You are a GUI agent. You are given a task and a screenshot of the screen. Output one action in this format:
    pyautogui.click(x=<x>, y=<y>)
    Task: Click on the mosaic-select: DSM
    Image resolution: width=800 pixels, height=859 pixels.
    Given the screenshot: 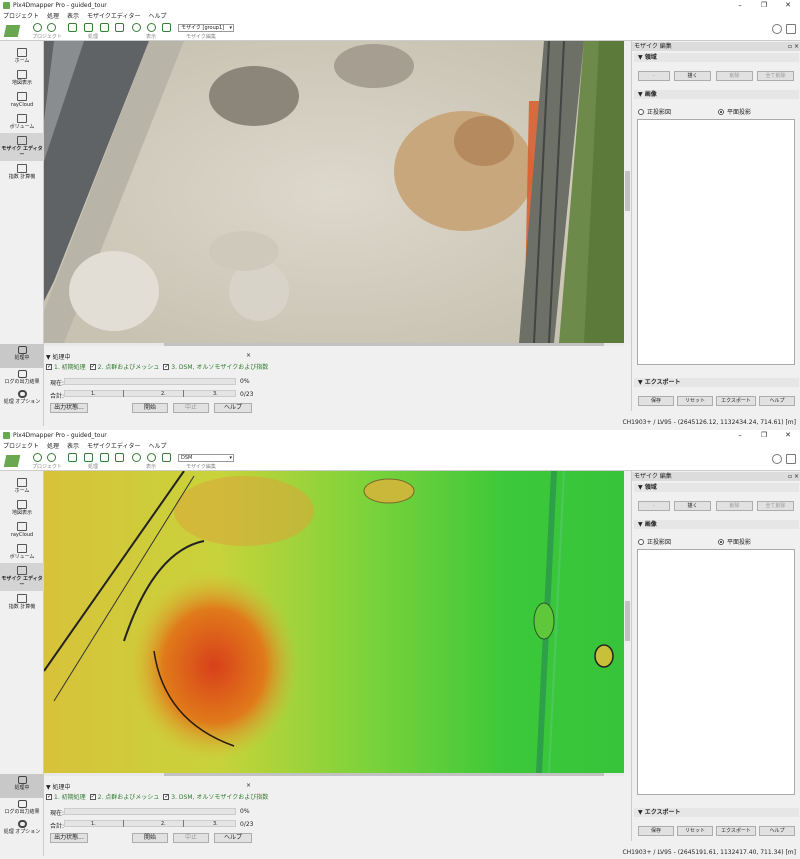 What is the action you would take?
    pyautogui.click(x=206, y=458)
    